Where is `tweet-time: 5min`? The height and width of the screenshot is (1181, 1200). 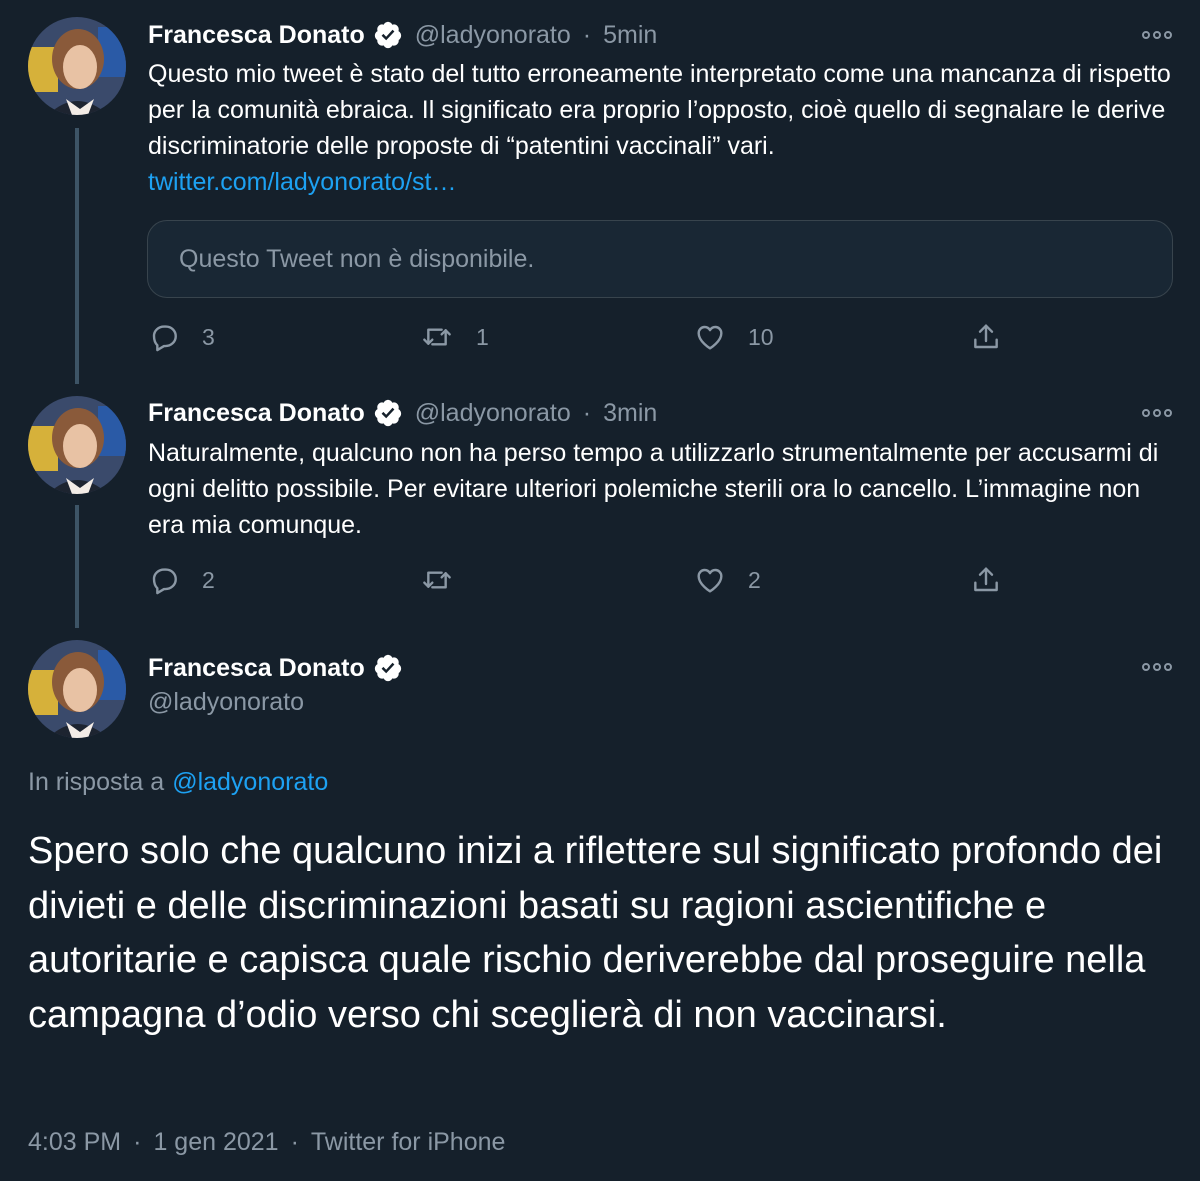 tweet-time: 5min is located at coordinates (630, 35).